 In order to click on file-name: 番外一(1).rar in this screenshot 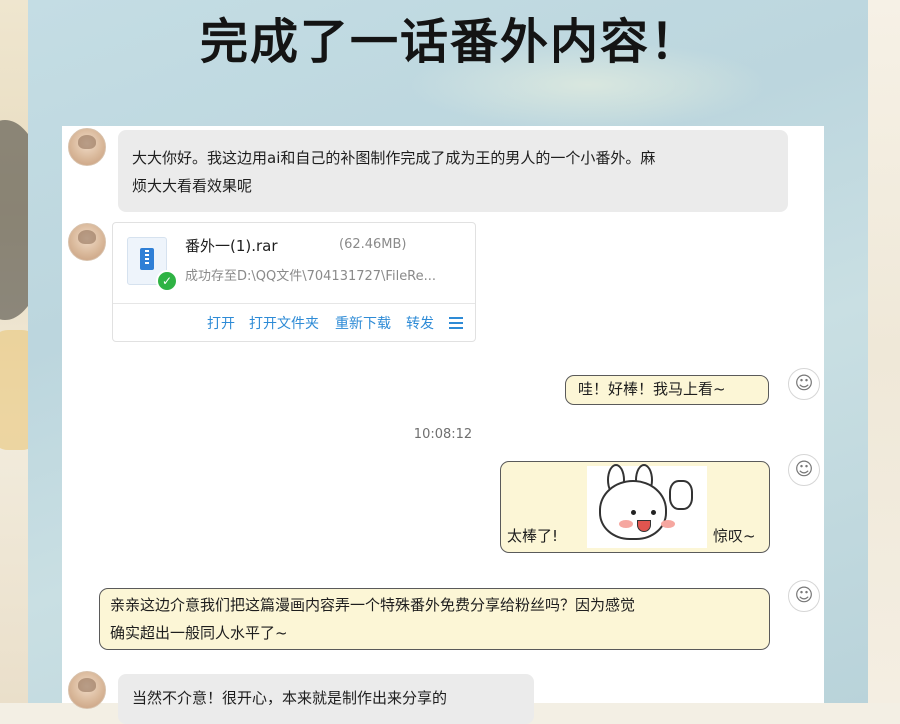, I will do `click(231, 245)`.